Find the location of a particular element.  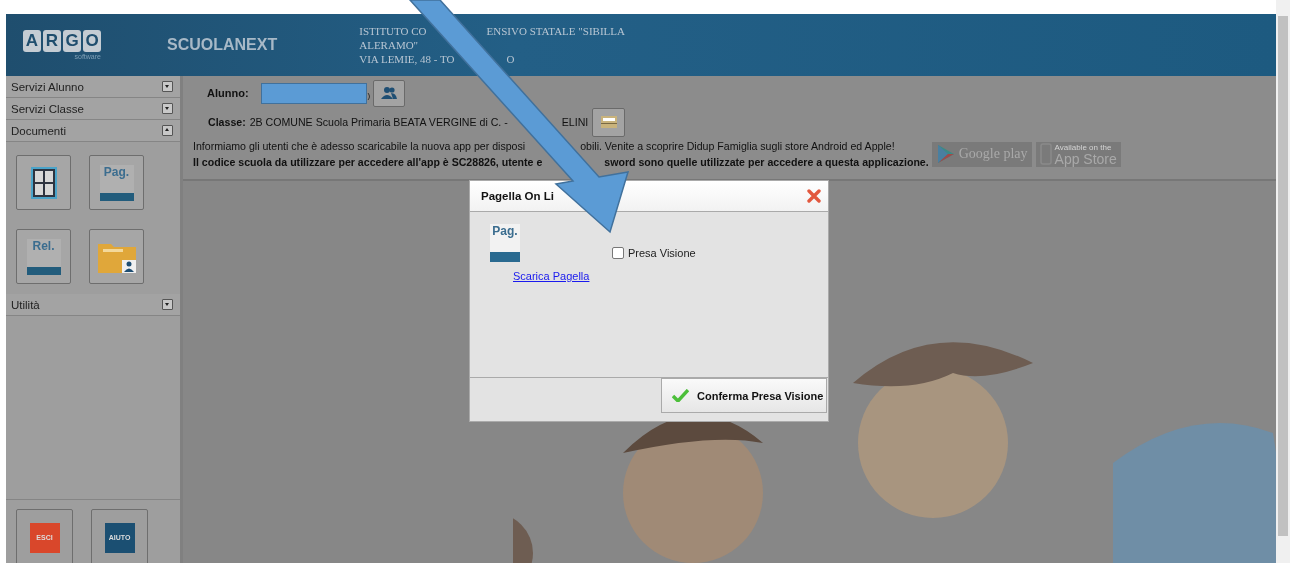

sidebar-section-header: Documenti is located at coordinates (93, 131).